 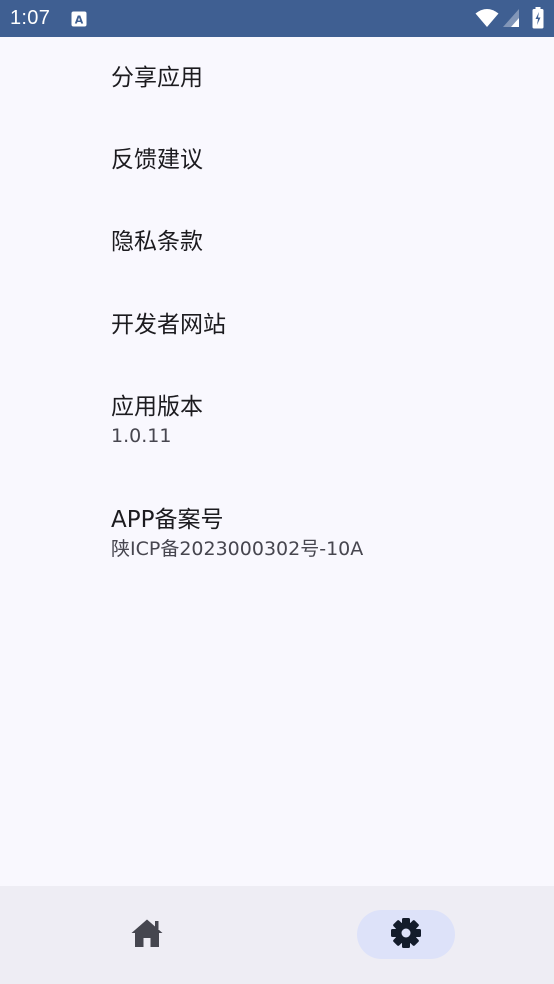 I want to click on bottom-navigation, so click(x=277, y=935).